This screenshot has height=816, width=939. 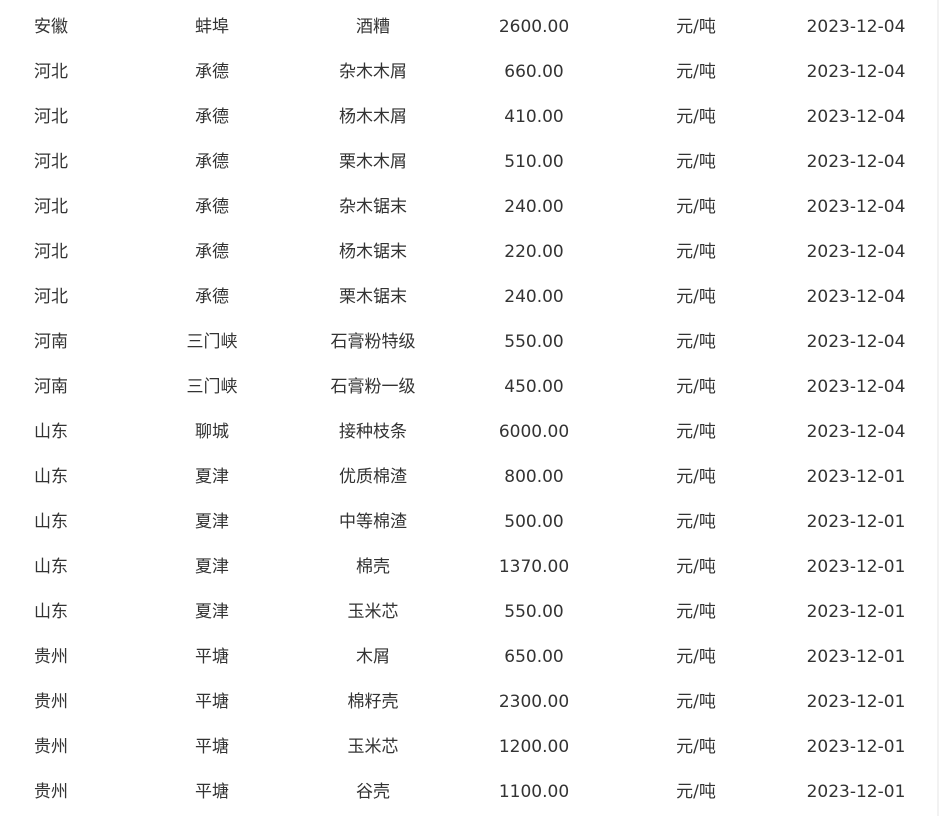 I want to click on table-row: 贵州 平塘 木屑 650.00 元/吨 2023-12-01, so click(x=469, y=657).